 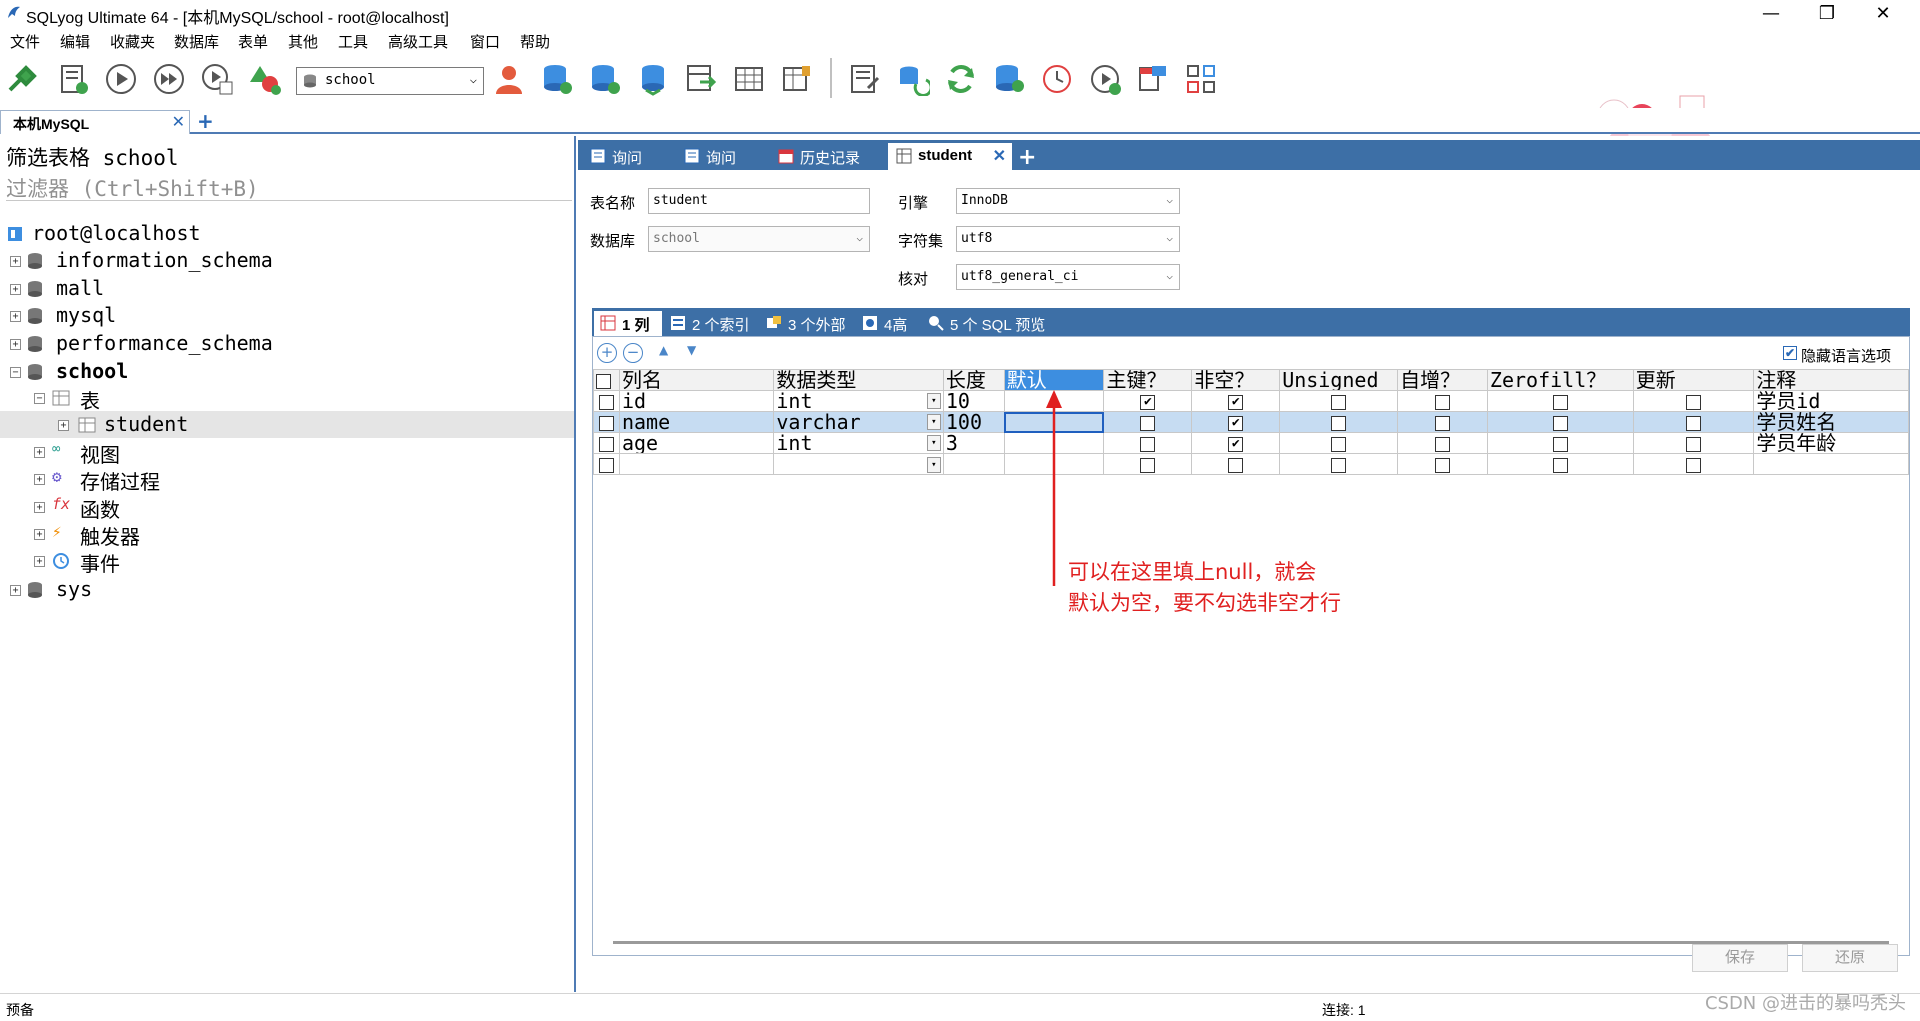 I want to click on column-header: 主键？, so click(x=1148, y=380).